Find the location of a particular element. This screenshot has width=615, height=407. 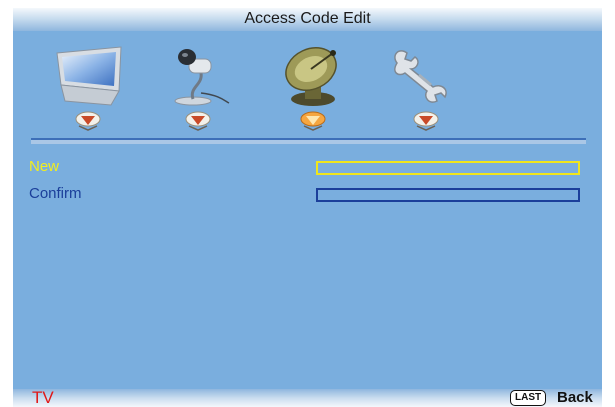

separator is located at coordinates (308, 141).